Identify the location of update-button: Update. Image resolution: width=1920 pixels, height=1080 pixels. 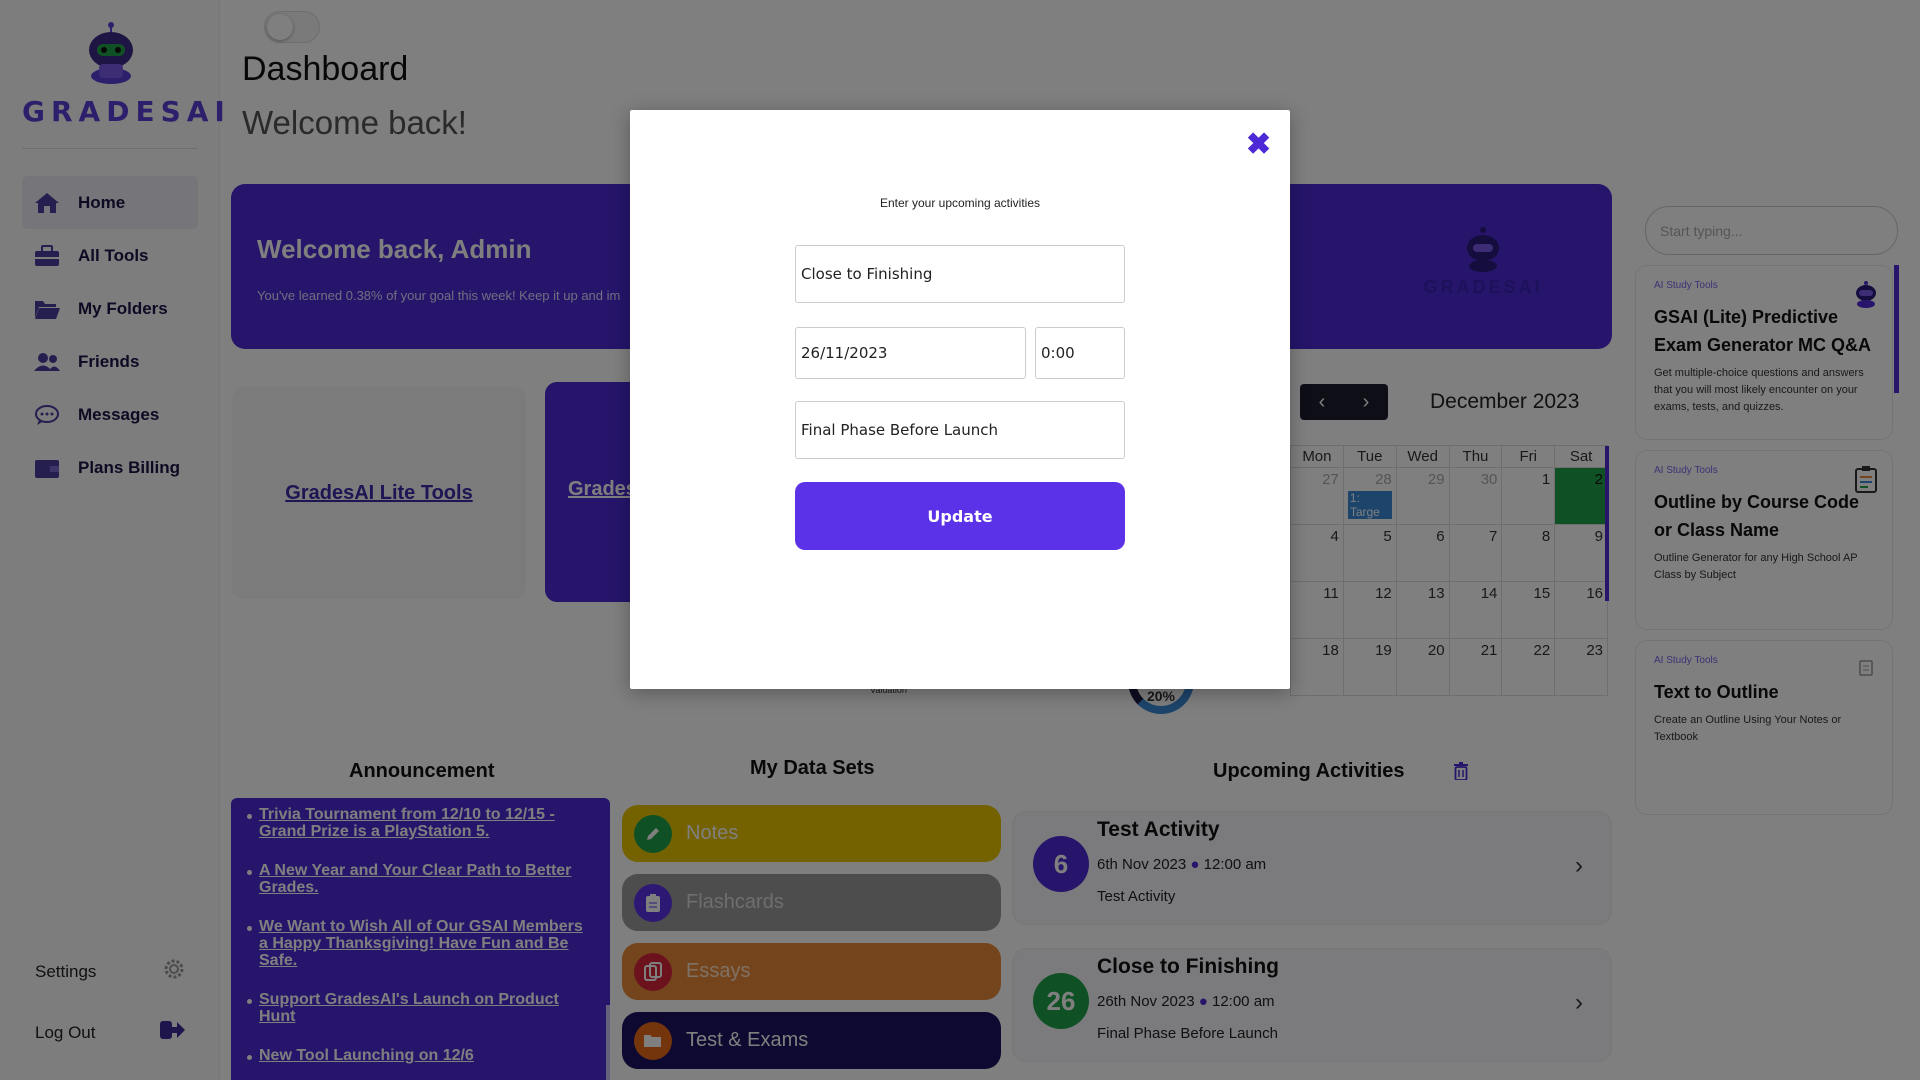
(960, 516).